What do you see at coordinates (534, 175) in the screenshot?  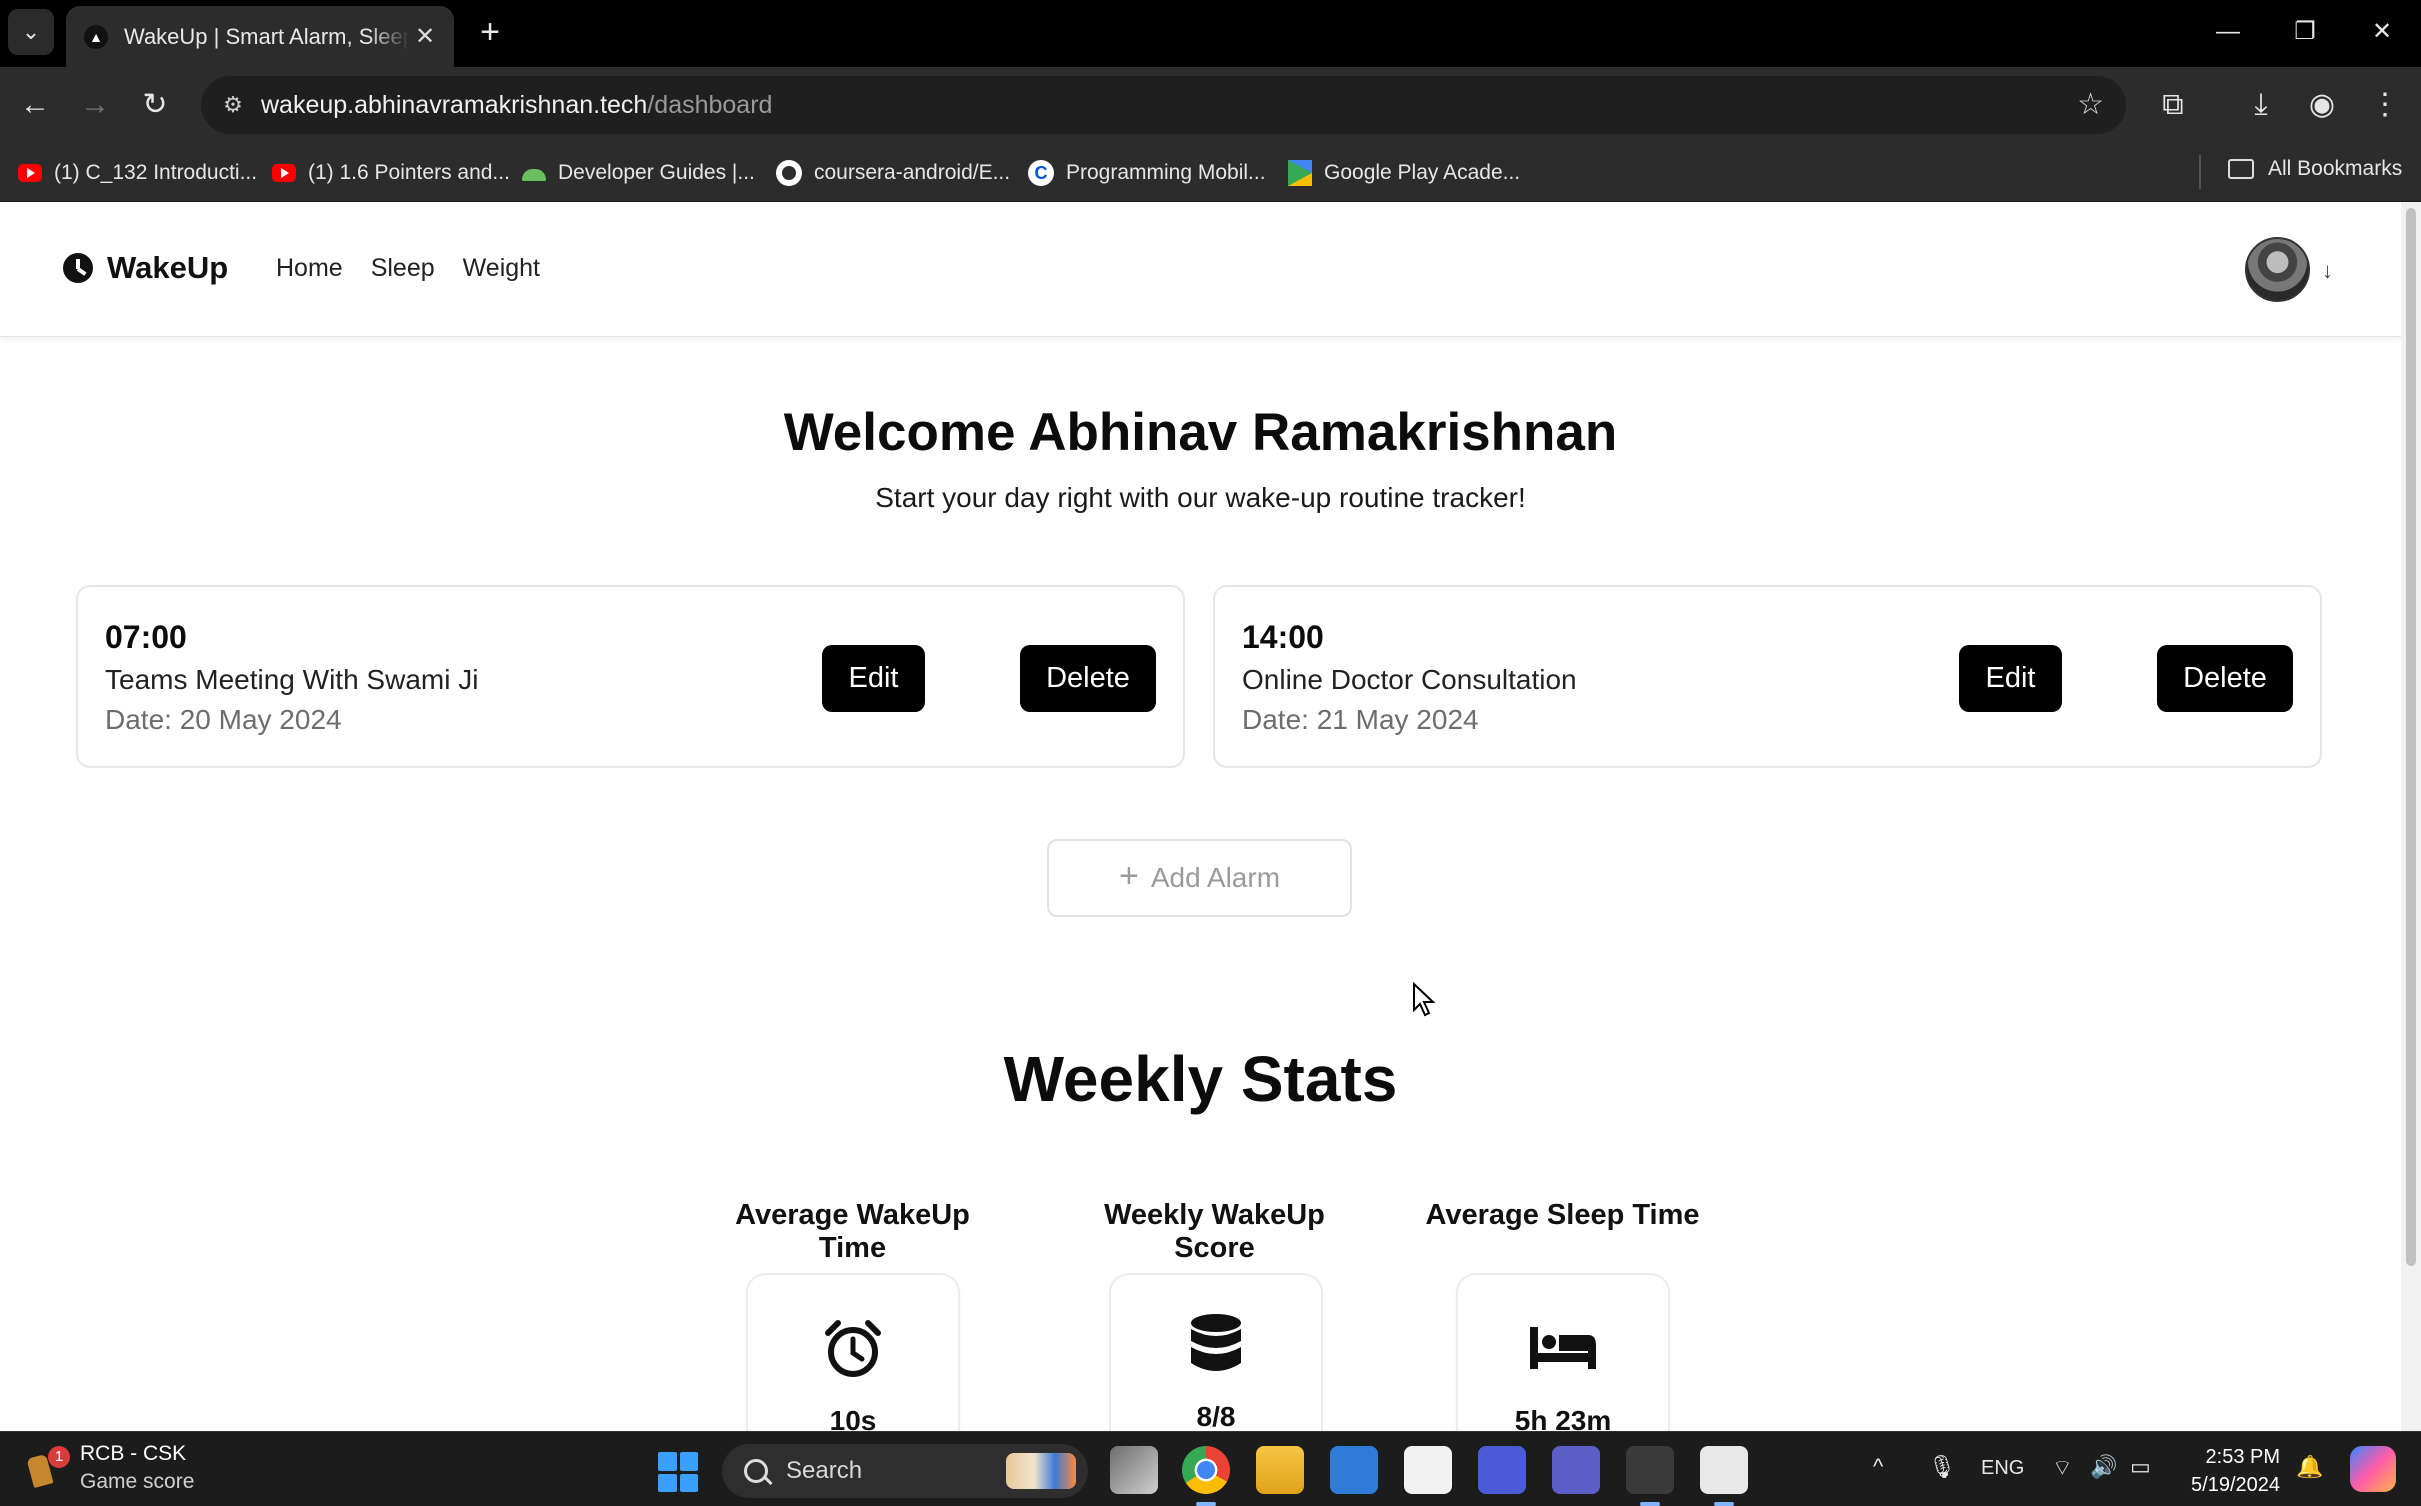 I see `android-icon` at bounding box center [534, 175].